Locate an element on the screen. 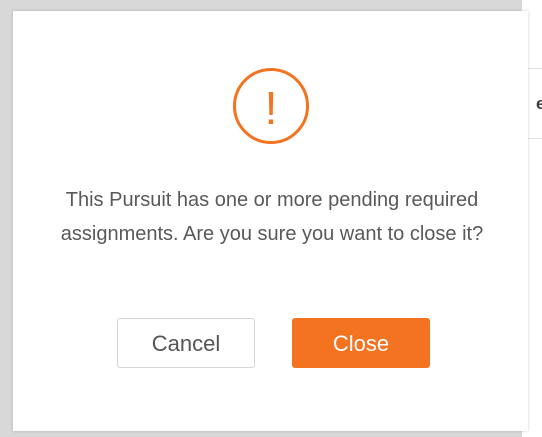  background-partial-text: e is located at coordinates (539, 103).